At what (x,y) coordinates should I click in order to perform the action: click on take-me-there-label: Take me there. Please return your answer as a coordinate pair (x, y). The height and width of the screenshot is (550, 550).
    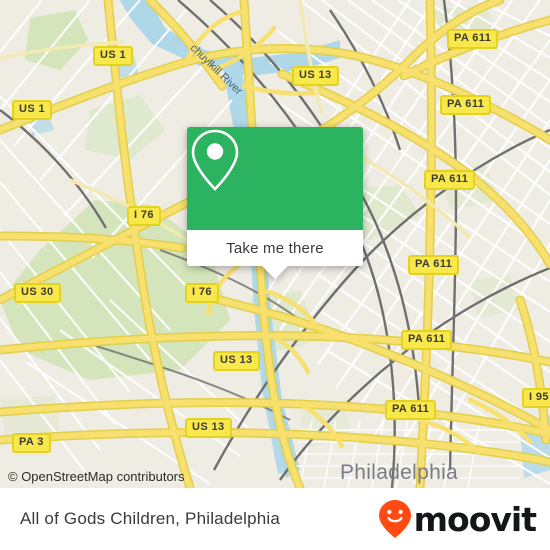
    Looking at the image, I should click on (275, 248).